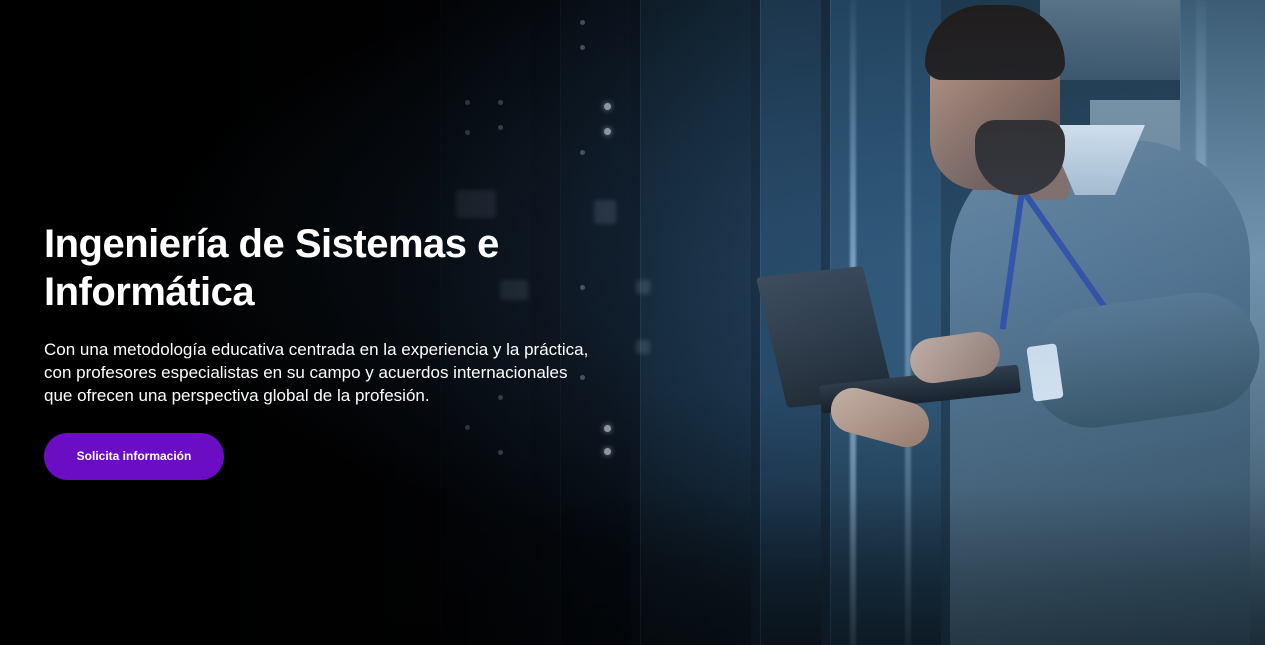 Image resolution: width=1265 pixels, height=645 pixels. Describe the element at coordinates (271, 244) in the screenshot. I see `page-title-line-1: Ingeniería de Sistemas e` at that location.